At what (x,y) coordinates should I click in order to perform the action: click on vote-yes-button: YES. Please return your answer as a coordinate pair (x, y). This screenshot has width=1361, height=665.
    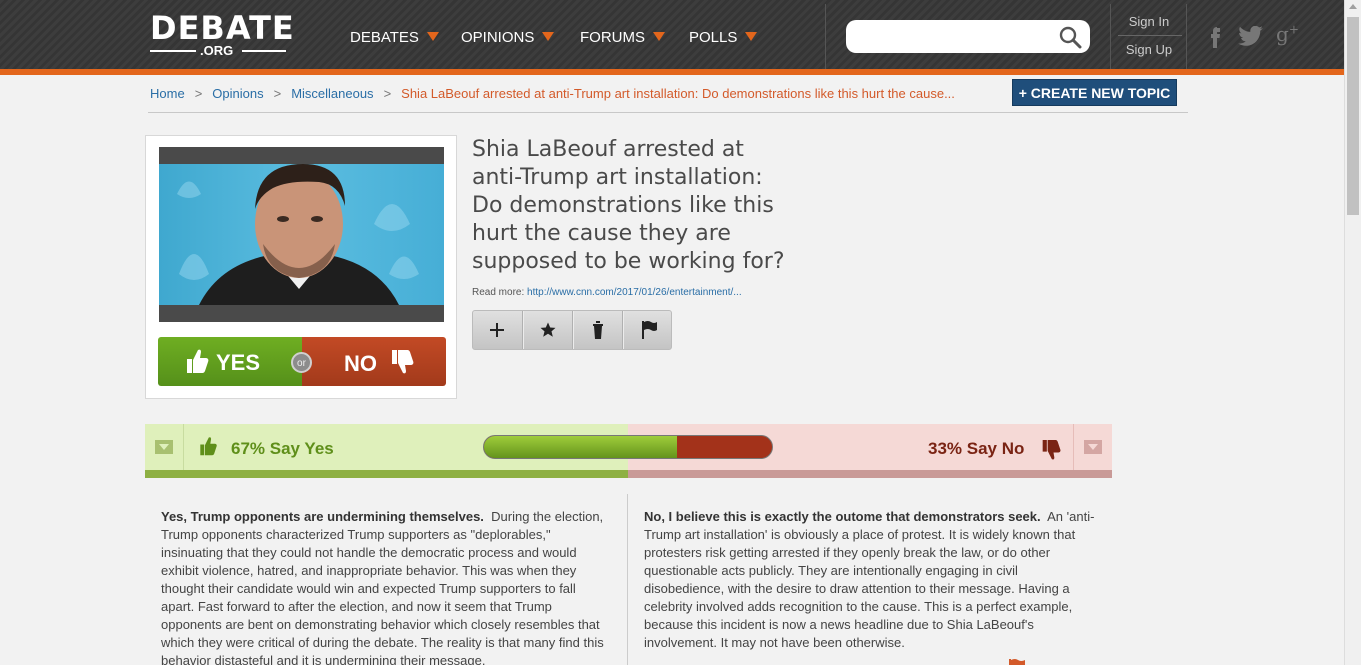
    Looking at the image, I should click on (230, 361).